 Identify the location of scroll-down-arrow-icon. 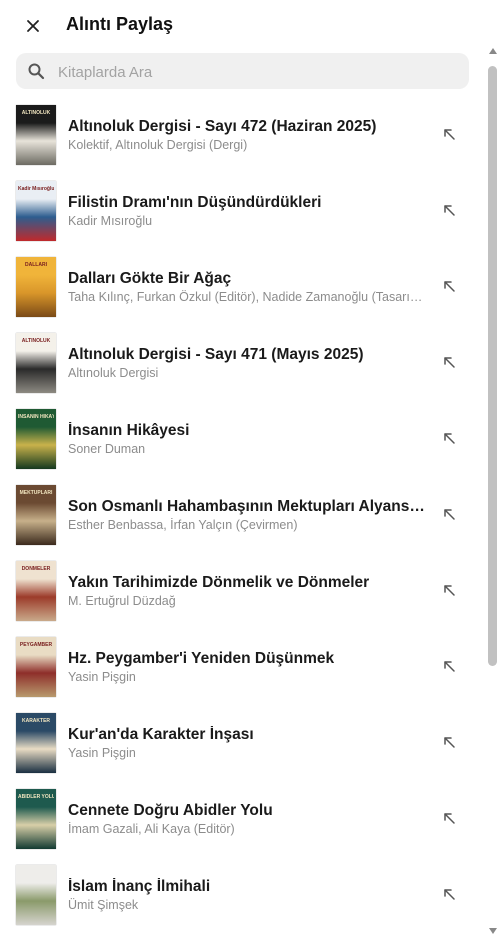
(493, 931).